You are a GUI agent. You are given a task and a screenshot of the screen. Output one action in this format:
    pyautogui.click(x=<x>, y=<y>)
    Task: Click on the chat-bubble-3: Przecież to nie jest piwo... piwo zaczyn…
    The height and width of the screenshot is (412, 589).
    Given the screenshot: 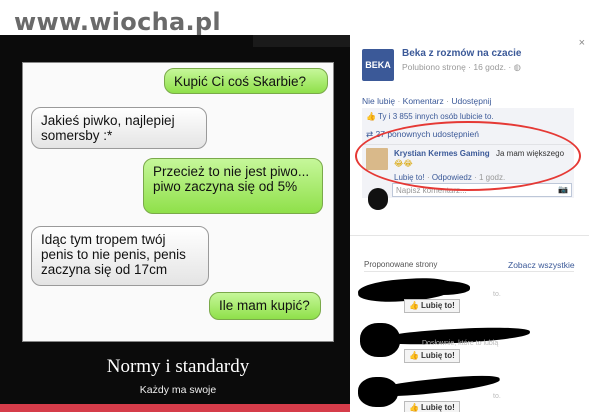 What is the action you would take?
    pyautogui.click(x=233, y=186)
    